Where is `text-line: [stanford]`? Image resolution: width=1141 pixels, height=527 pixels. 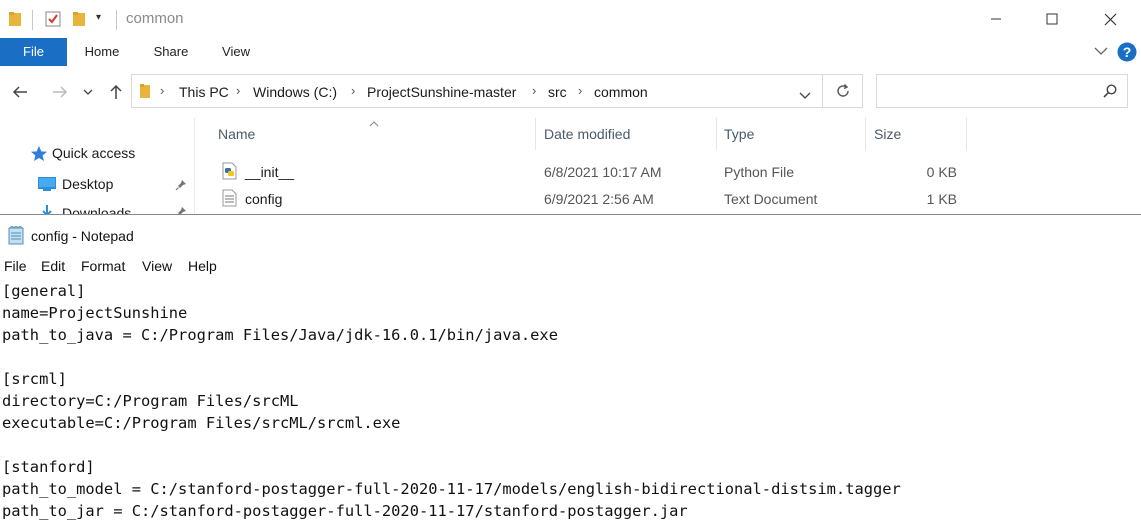
text-line: [stanford] is located at coordinates (48, 467).